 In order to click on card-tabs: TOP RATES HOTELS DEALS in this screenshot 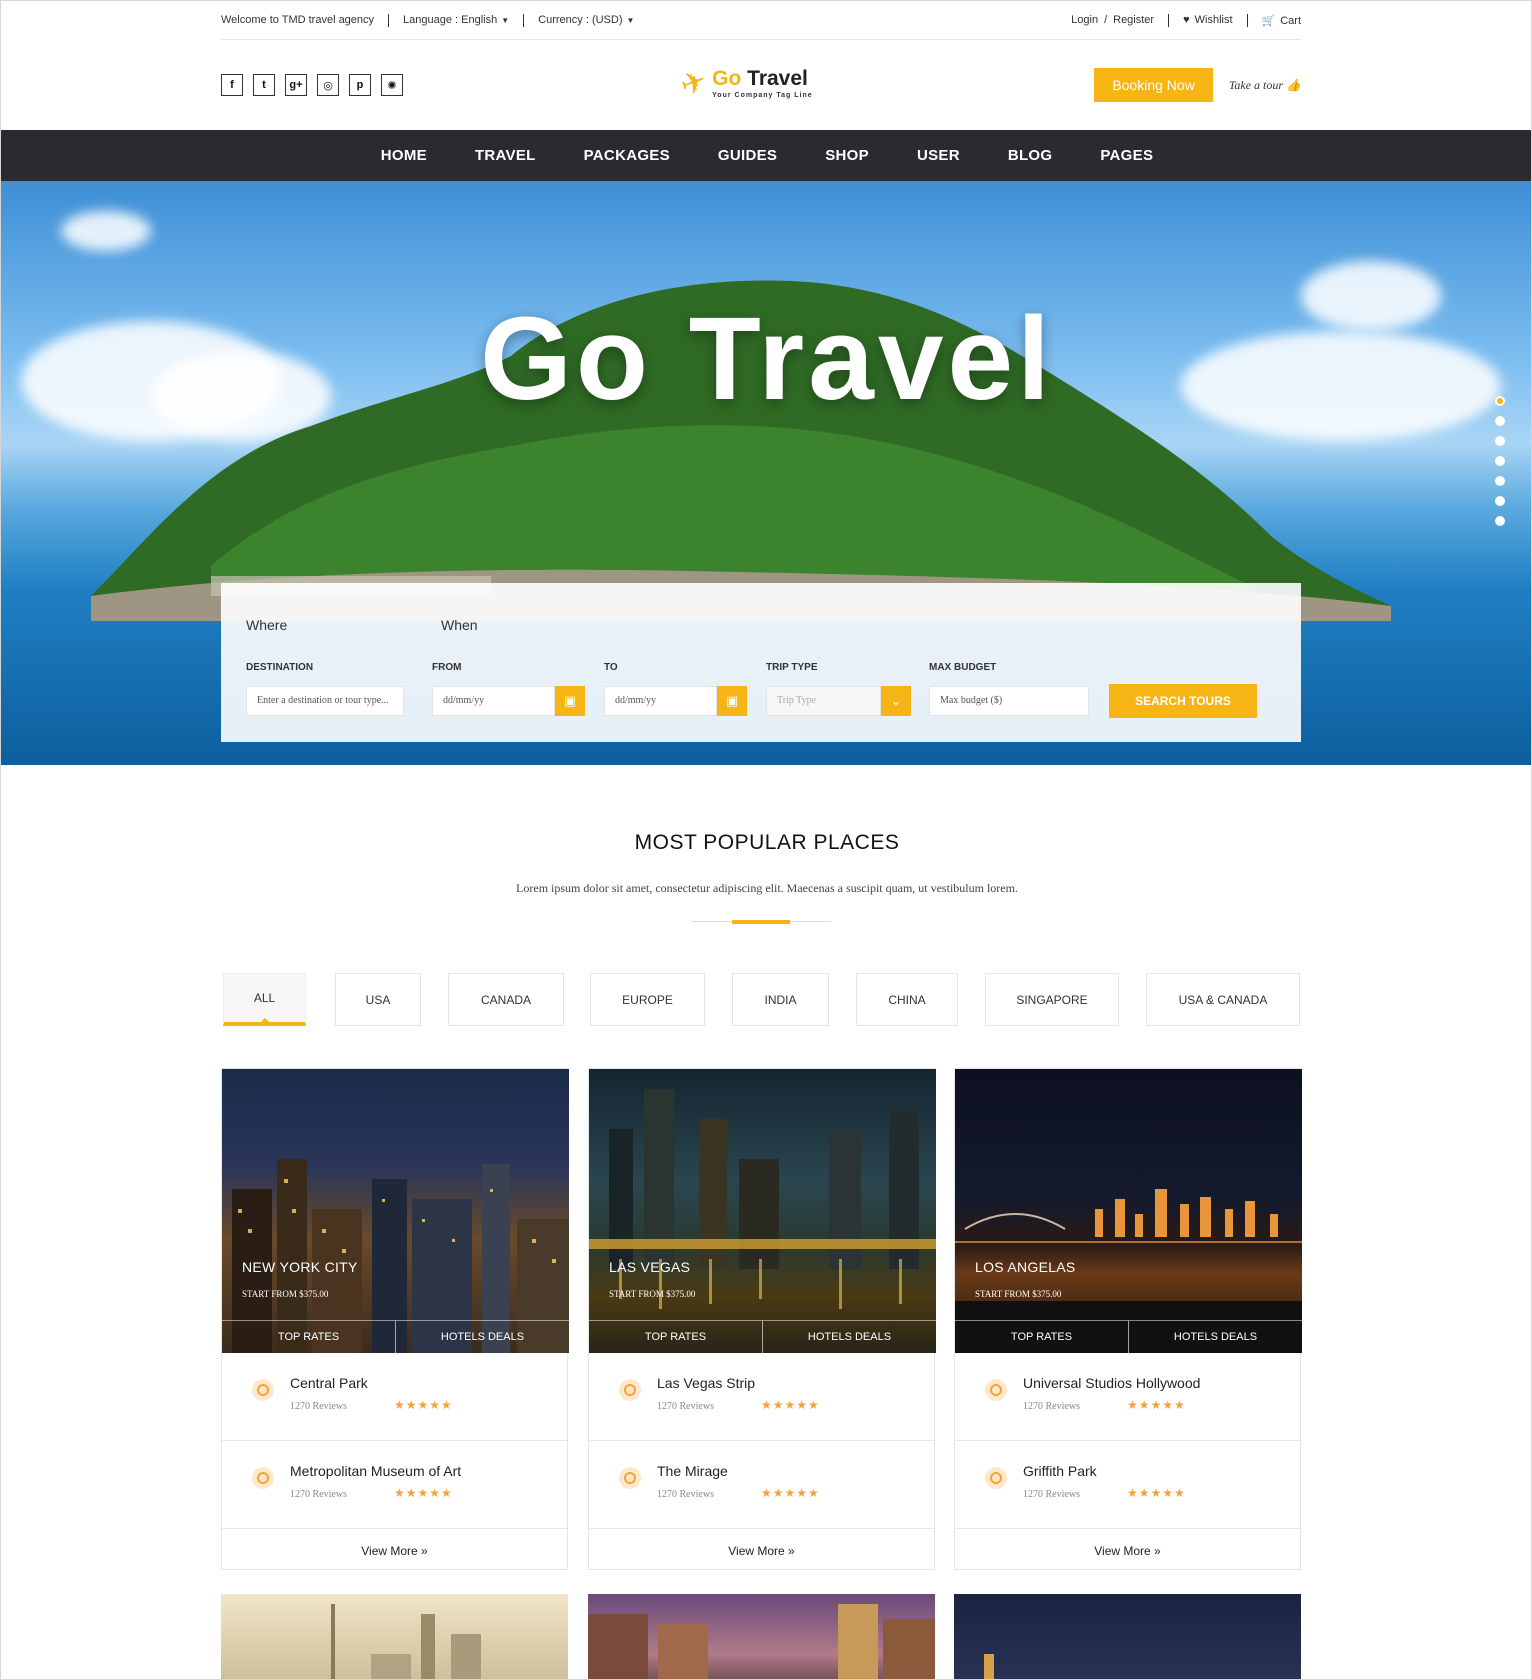, I will do `click(395, 1336)`.